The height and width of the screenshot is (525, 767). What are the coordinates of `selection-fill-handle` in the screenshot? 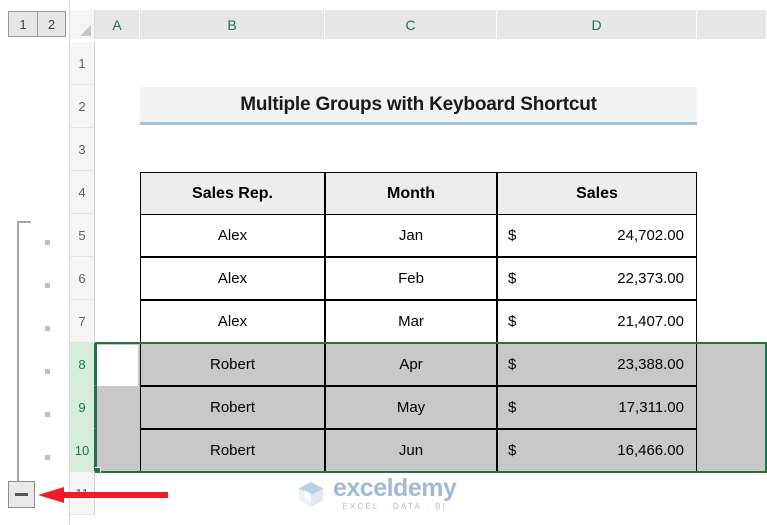 It's located at (98, 470).